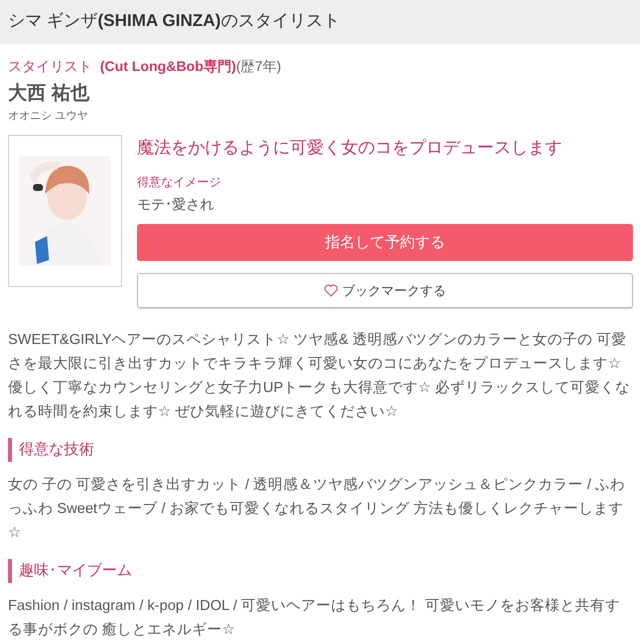  I want to click on stylist-name-reading: オオニシ ユウヤ, so click(48, 116).